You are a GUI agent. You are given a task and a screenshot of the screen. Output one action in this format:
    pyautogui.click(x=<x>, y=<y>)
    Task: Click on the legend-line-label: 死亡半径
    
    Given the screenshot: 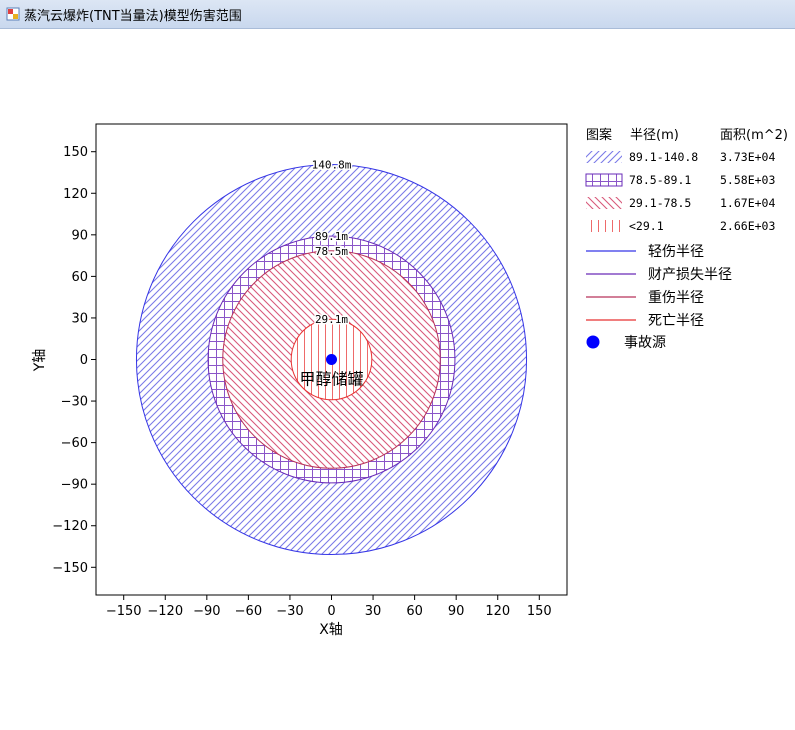 What is the action you would take?
    pyautogui.click(x=676, y=321)
    